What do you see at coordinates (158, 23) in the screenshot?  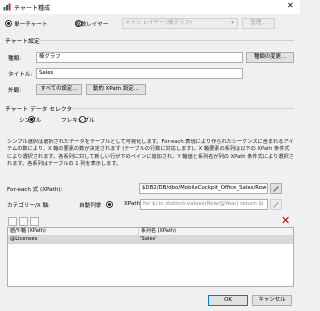 I see `layer-select-value: メイン レイヤー (棒グラフ)` at bounding box center [158, 23].